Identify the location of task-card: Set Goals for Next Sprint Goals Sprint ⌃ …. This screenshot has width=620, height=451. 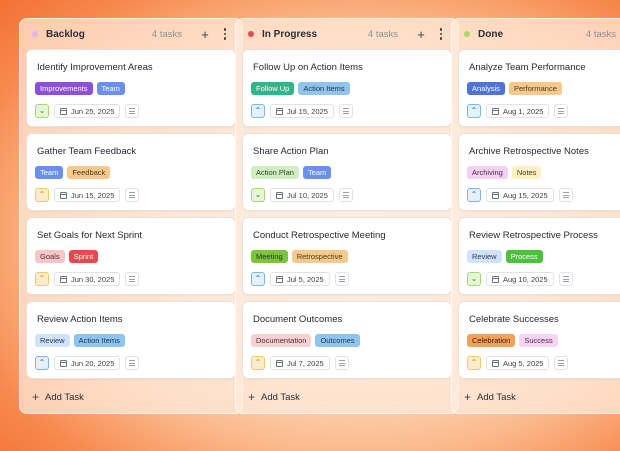
(131, 256).